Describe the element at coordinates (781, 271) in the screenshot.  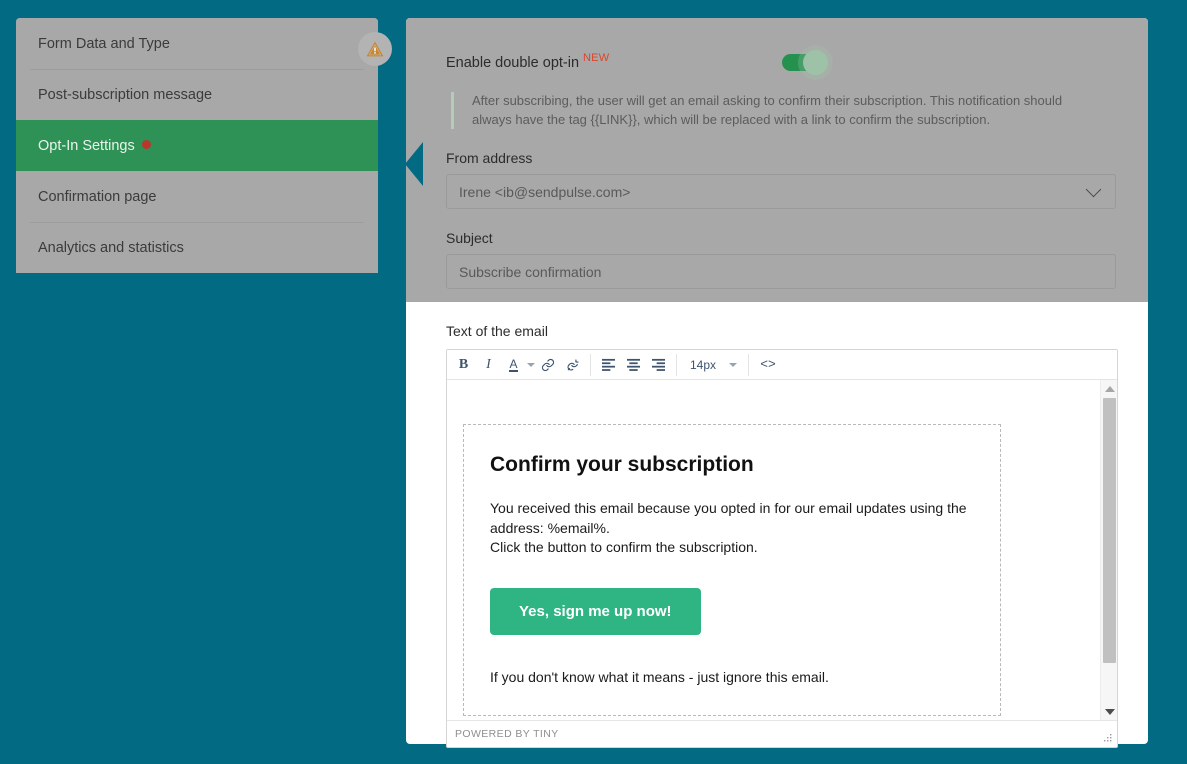
I see `subject-input: Subscribe confirmation` at that location.